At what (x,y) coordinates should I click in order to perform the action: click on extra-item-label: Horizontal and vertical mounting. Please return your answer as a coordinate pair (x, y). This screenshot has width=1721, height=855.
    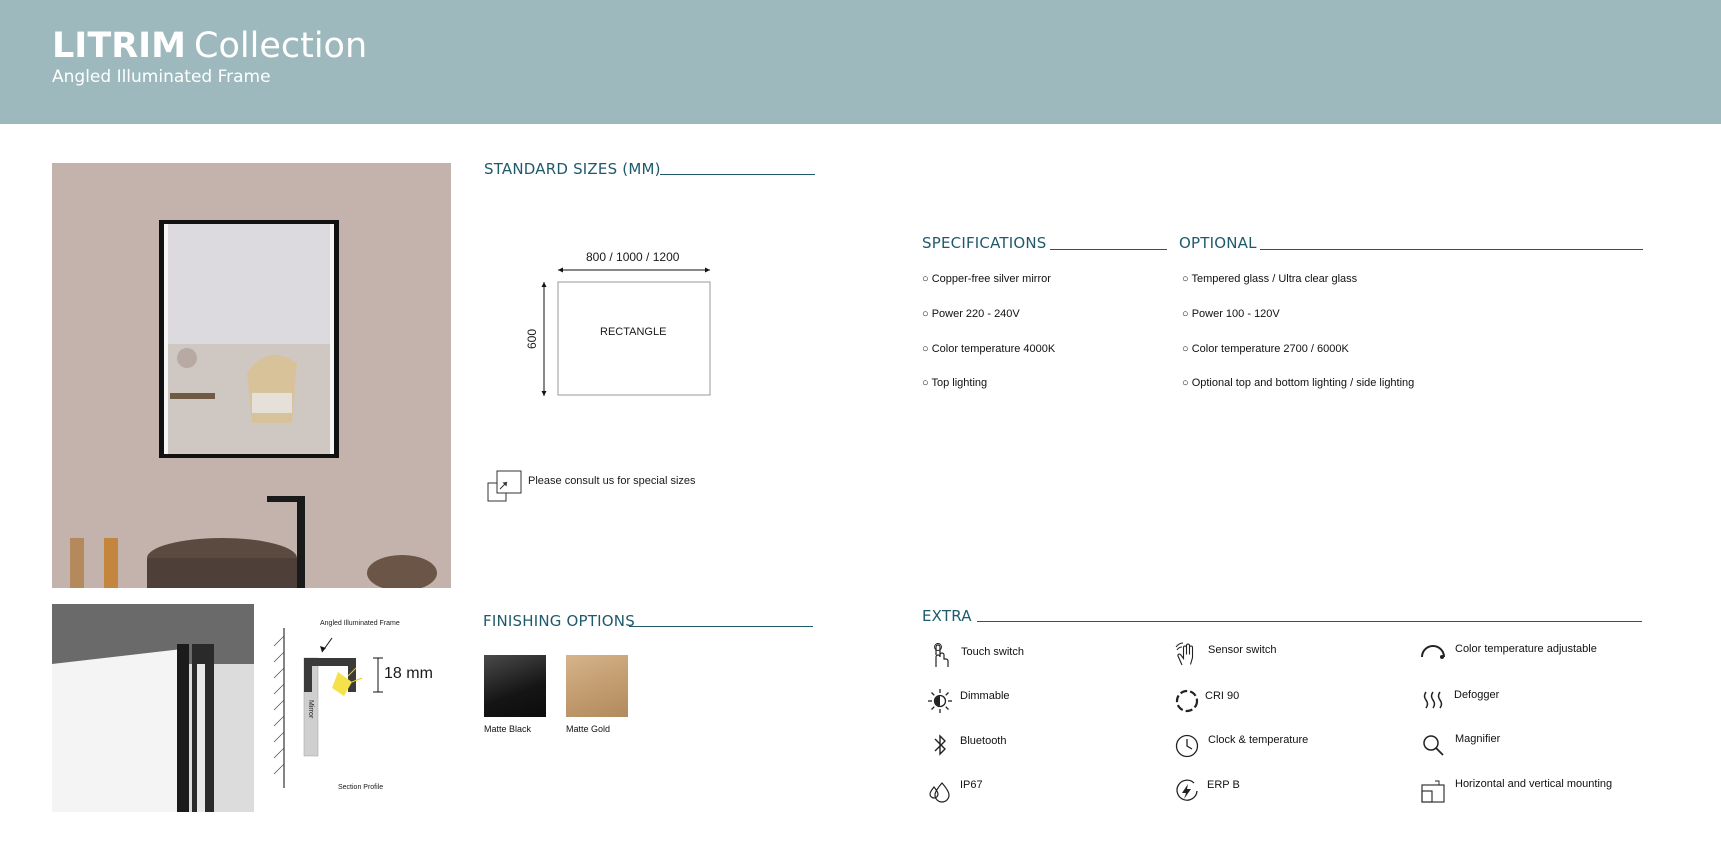
    Looking at the image, I should click on (1534, 784).